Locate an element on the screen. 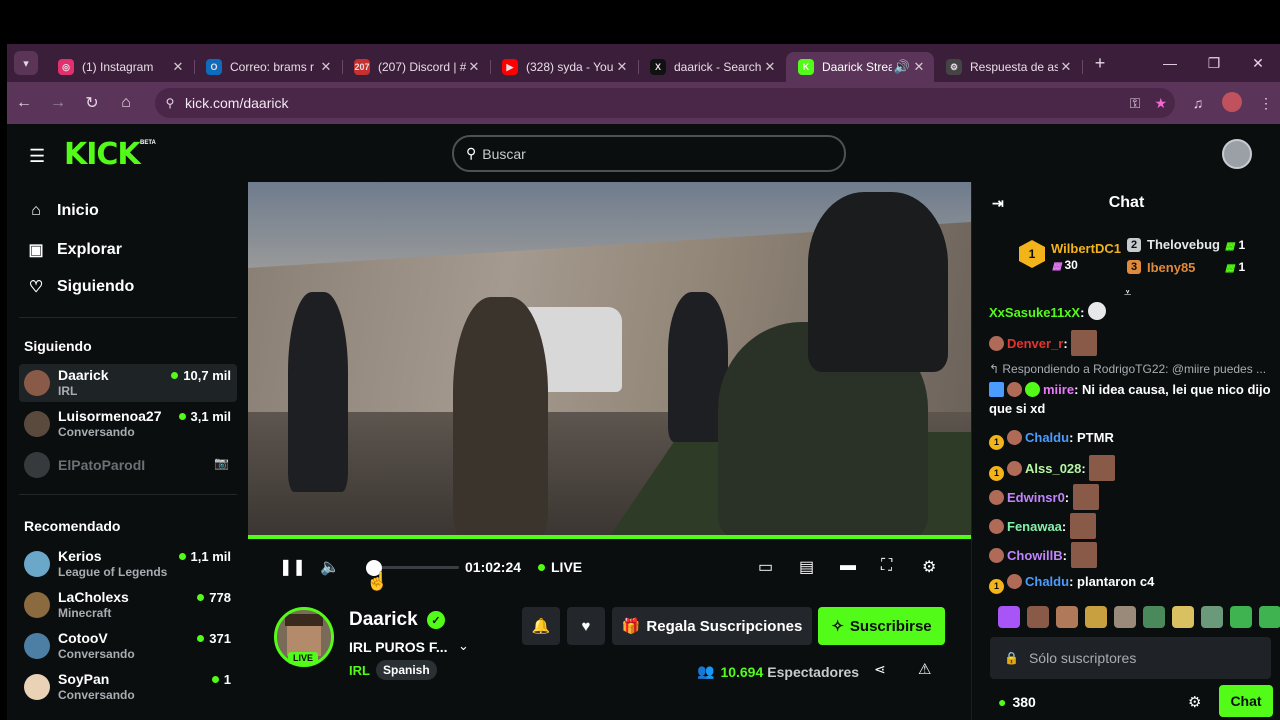  browser-tab: 207 (207) Discord | # ✕ is located at coordinates (416, 67).